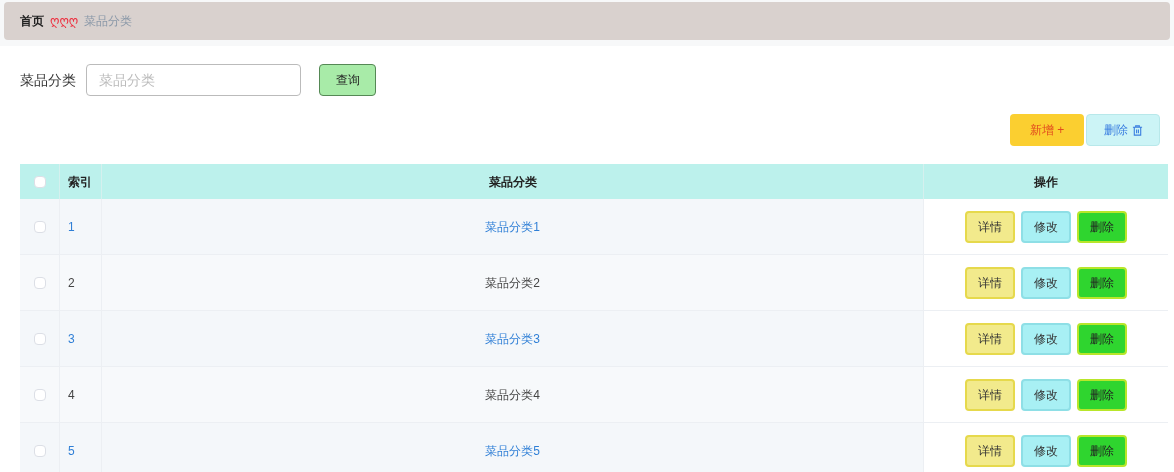 The image size is (1174, 472). What do you see at coordinates (32, 21) in the screenshot?
I see `breadcrumb-home: 首页` at bounding box center [32, 21].